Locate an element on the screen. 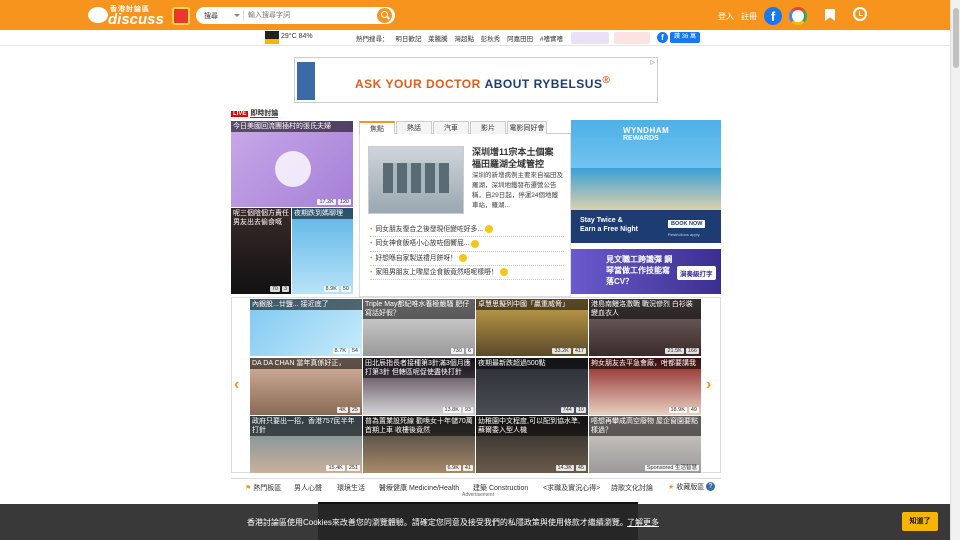 This screenshot has width=960, height=540. topic-tile: 卓慧思擬列中國「贏重威脅」 33.2K 417 is located at coordinates (532, 327).